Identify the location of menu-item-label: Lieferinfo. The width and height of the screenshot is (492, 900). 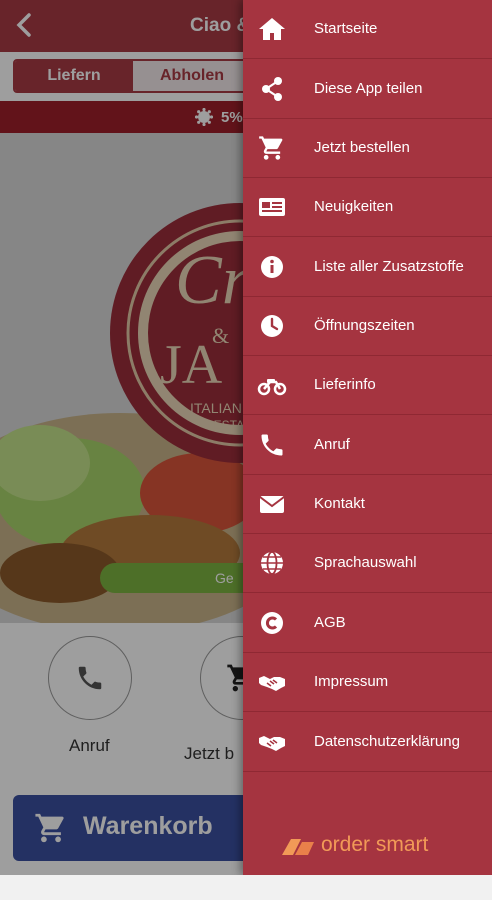
(345, 384).